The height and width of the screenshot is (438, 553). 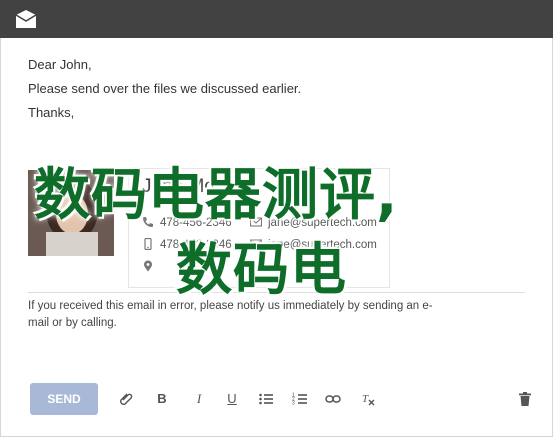 I want to click on bullet-list-icon, so click(x=266, y=399).